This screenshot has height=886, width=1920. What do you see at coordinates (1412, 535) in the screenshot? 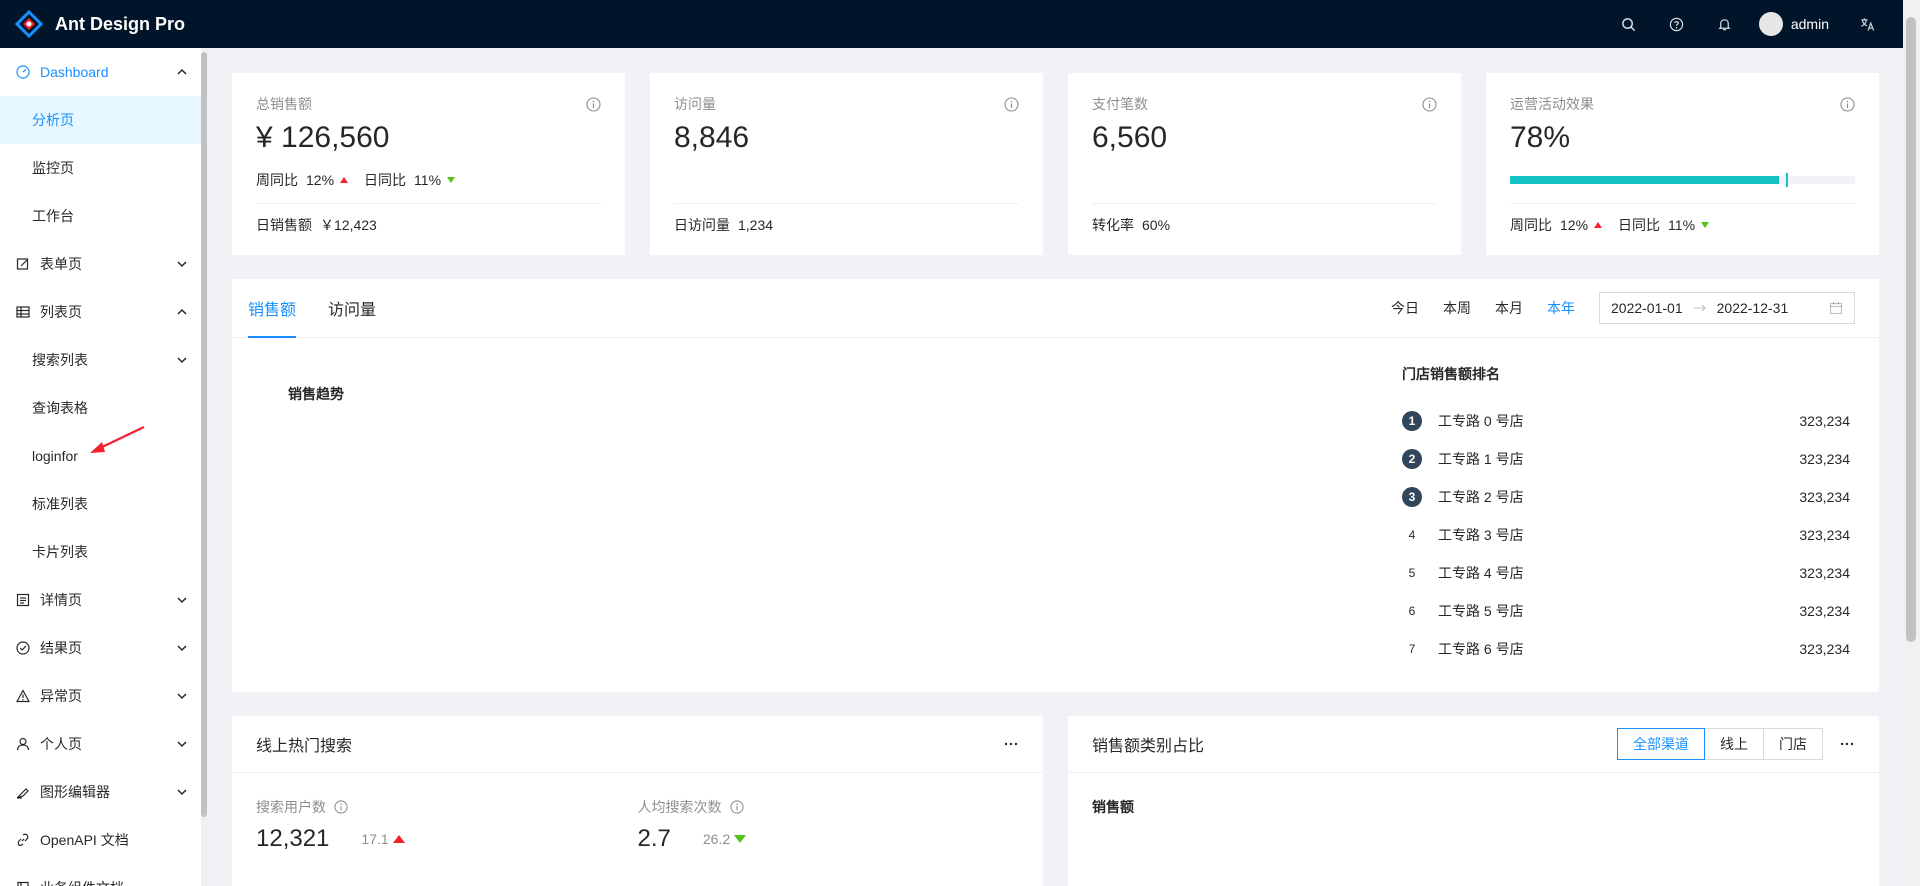
I see `rank-number: 4` at bounding box center [1412, 535].